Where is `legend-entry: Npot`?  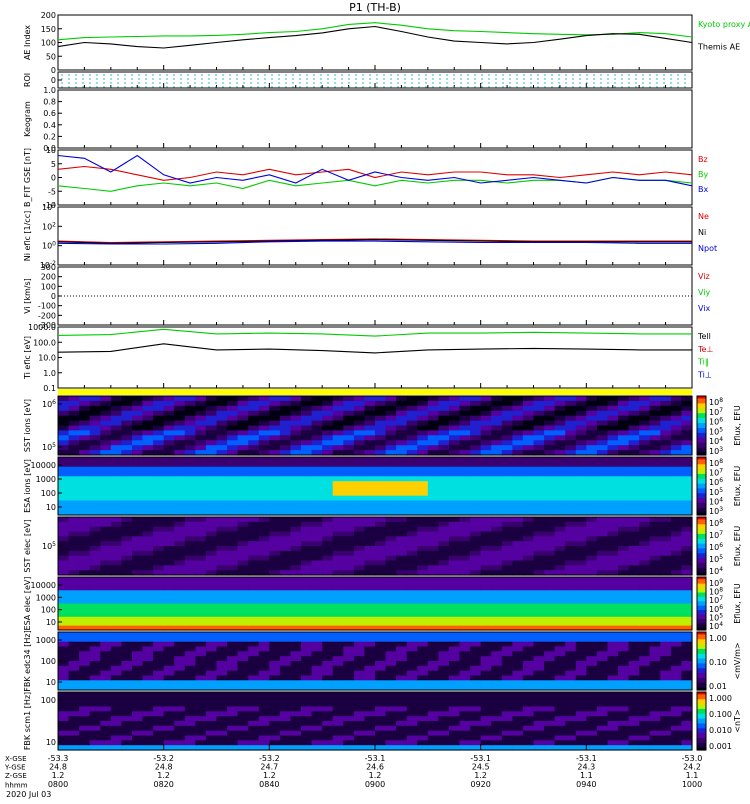
legend-entry: Npot is located at coordinates (707, 248).